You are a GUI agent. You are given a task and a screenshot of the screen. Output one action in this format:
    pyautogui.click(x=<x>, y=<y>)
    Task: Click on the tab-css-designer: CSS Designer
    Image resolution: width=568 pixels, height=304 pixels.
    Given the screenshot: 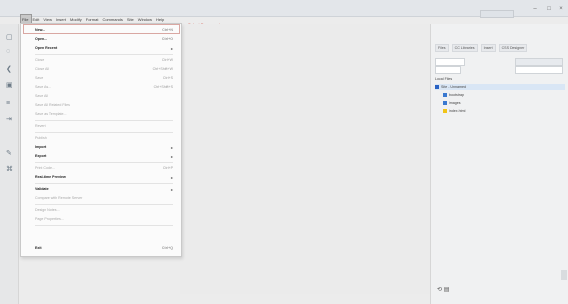 What is the action you would take?
    pyautogui.click(x=513, y=48)
    